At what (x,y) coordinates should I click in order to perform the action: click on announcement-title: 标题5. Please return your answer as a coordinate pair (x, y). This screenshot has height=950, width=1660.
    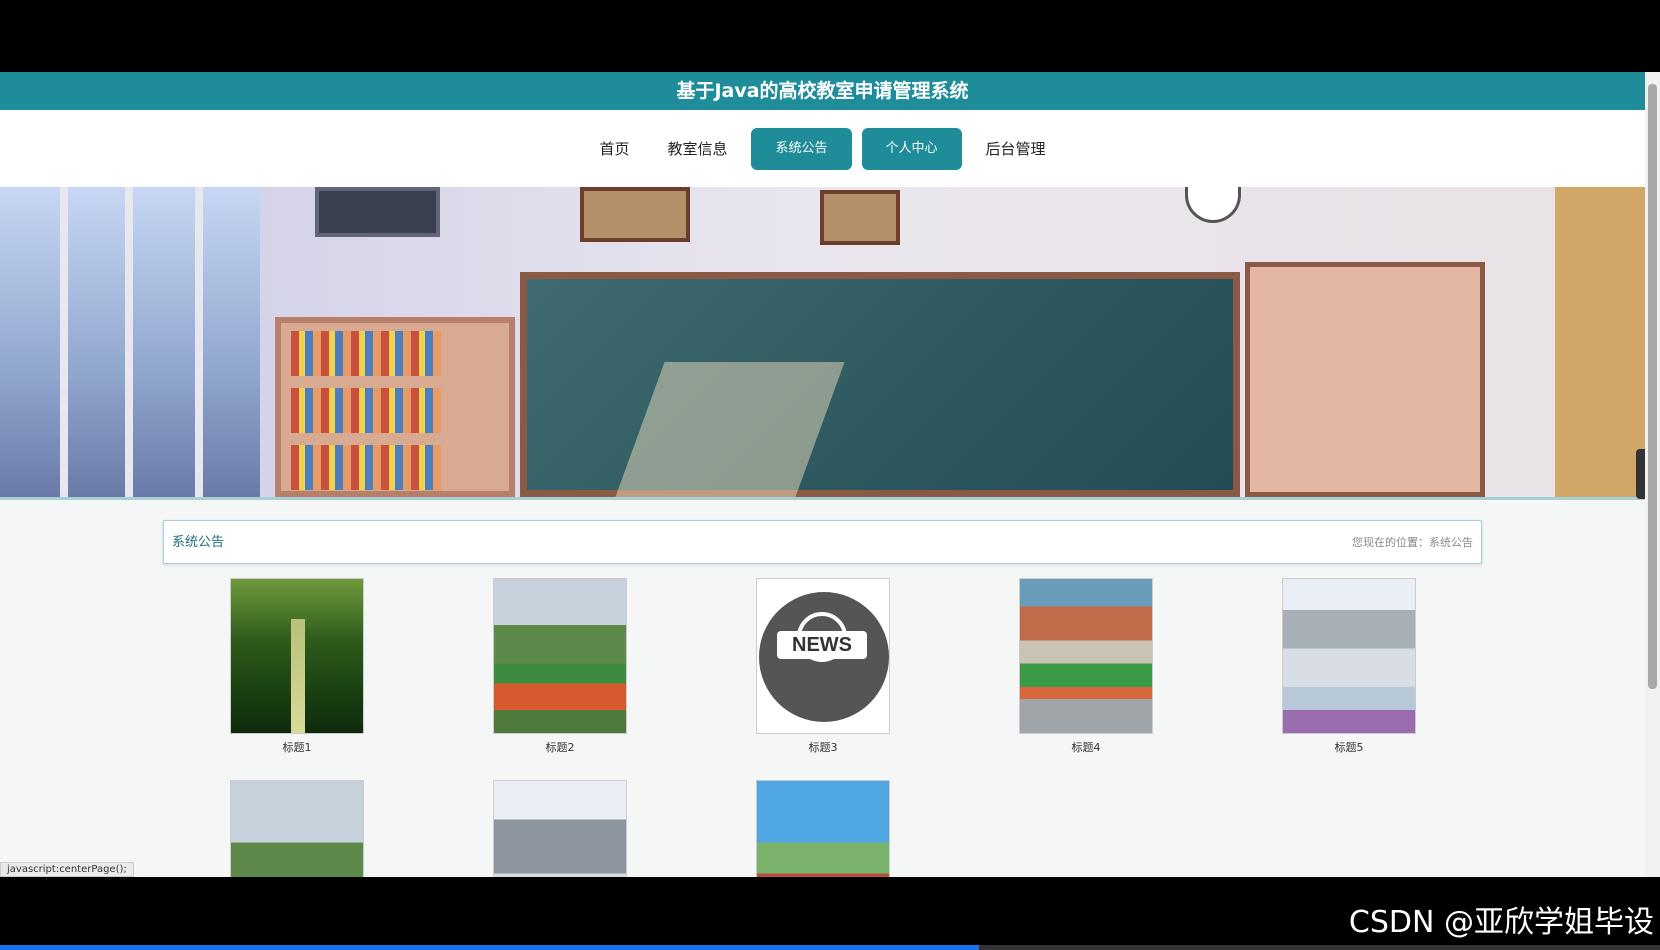
    Looking at the image, I should click on (1349, 747).